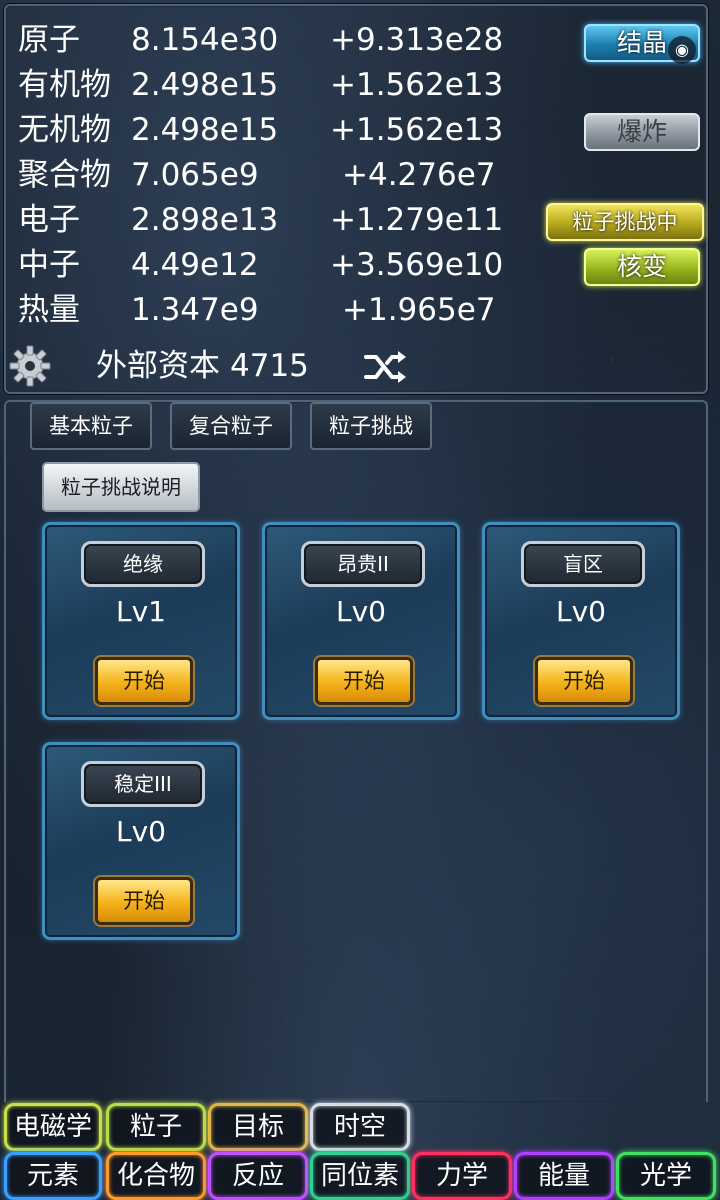 This screenshot has width=720, height=1200. What do you see at coordinates (417, 220) in the screenshot?
I see `stat-rate: +1.279e11` at bounding box center [417, 220].